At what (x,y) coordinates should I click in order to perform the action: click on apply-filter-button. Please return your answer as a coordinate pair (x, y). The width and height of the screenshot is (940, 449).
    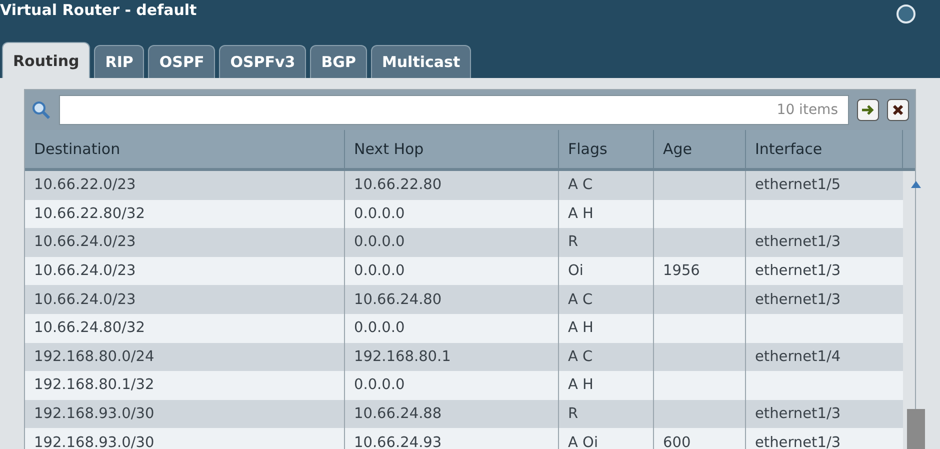
    Looking at the image, I should click on (868, 110).